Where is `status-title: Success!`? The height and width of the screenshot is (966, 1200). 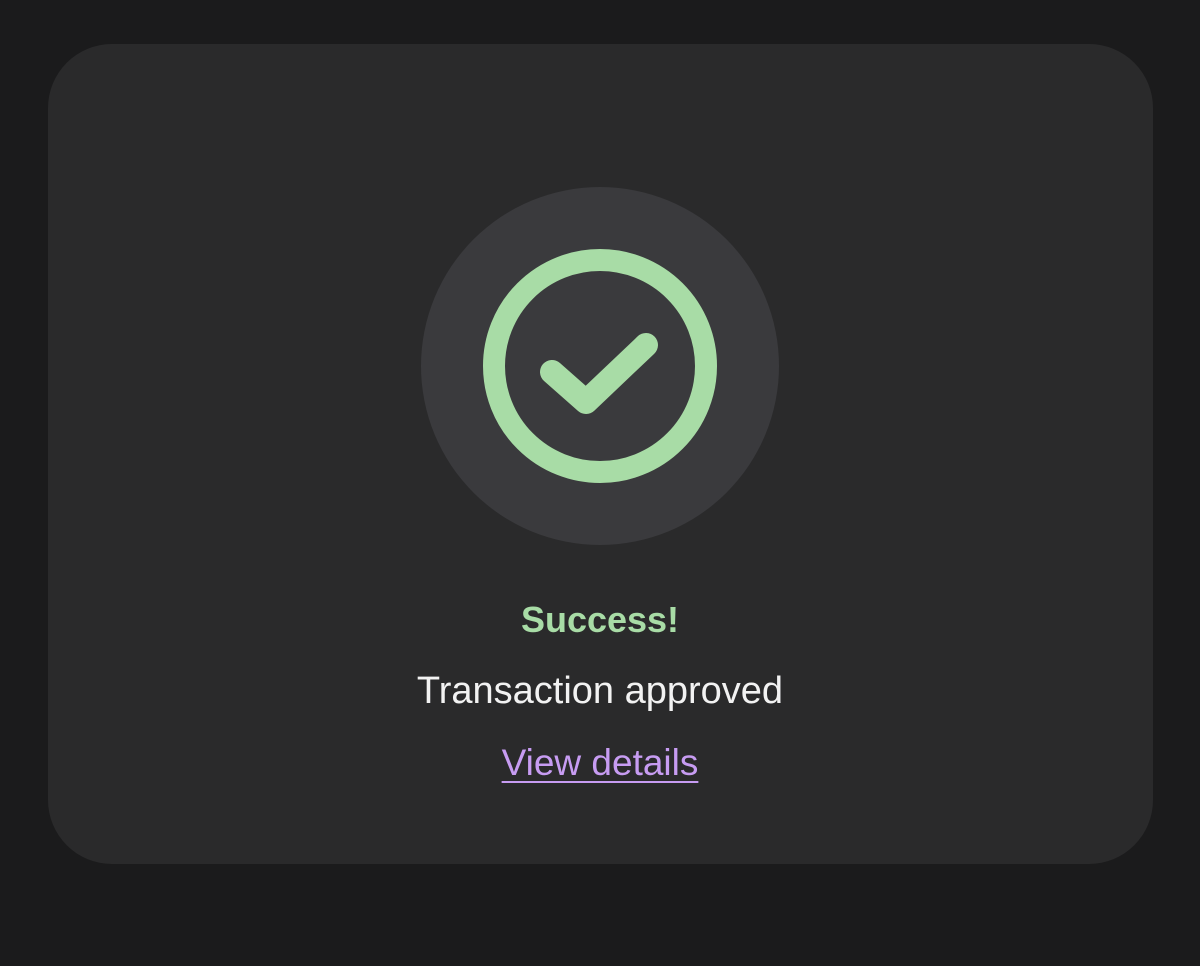
status-title: Success! is located at coordinates (600, 619).